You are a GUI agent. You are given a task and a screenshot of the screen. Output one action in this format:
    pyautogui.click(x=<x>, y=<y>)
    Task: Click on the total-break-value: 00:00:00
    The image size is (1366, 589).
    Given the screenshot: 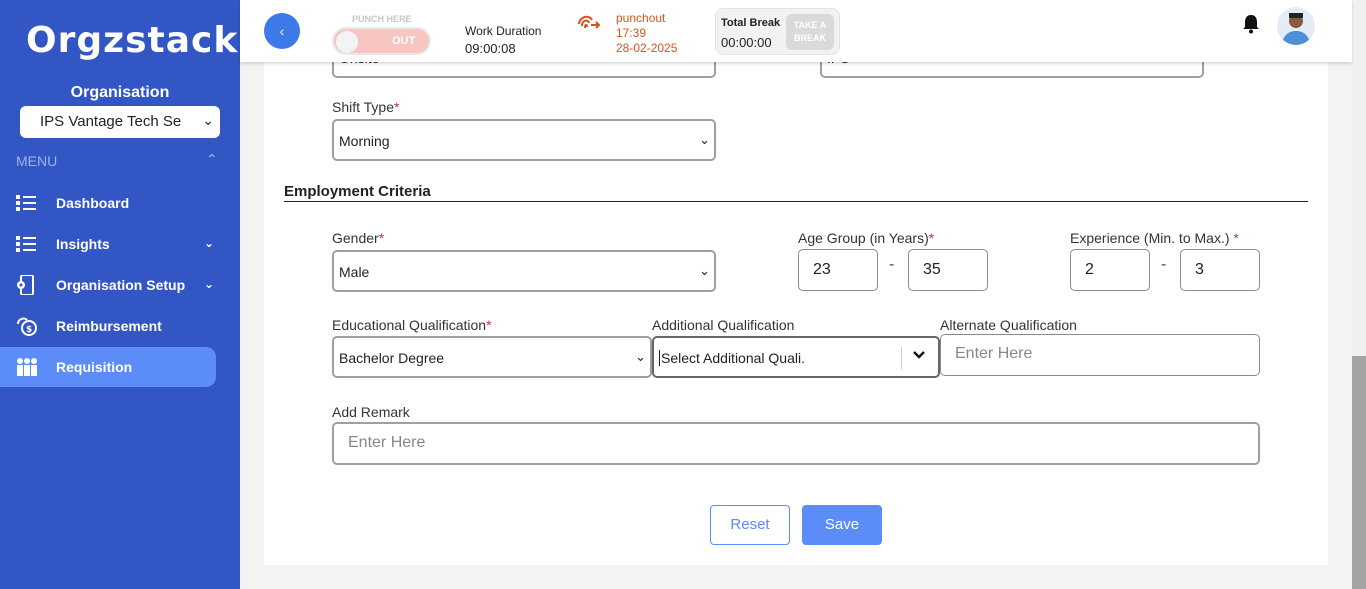 What is the action you would take?
    pyautogui.click(x=746, y=42)
    